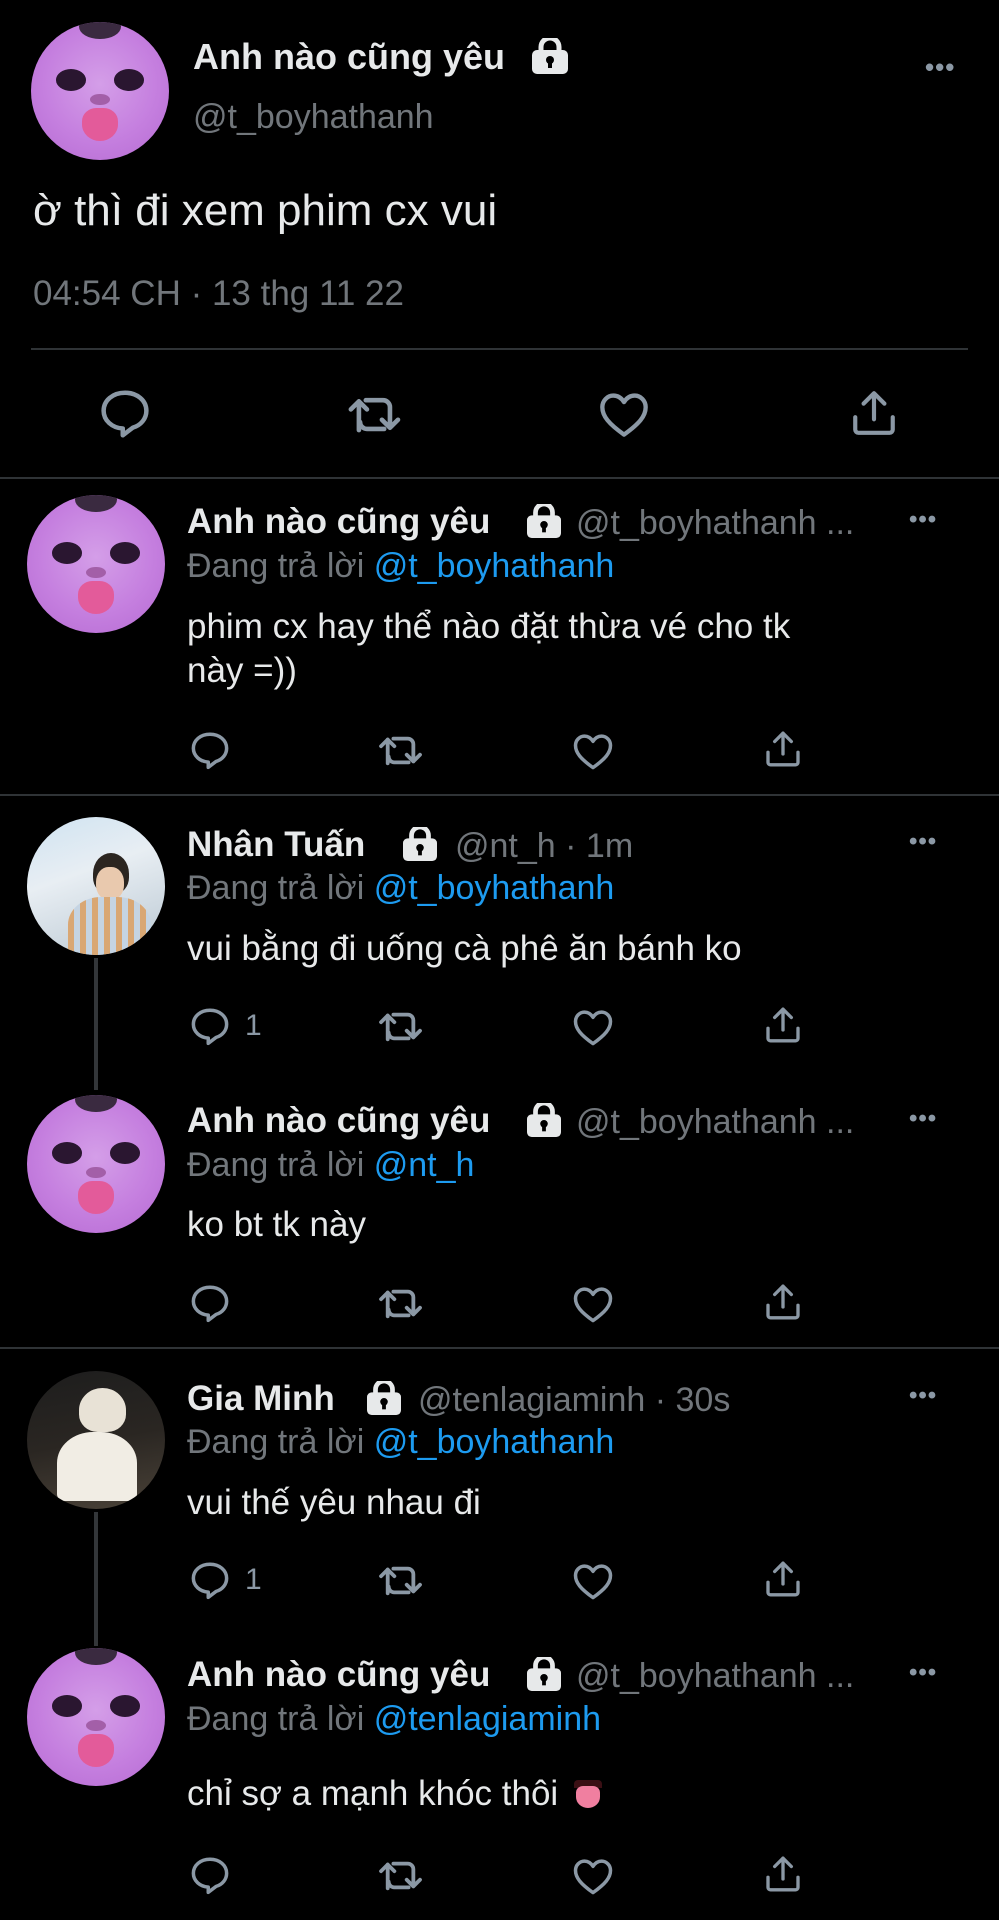 Image resolution: width=999 pixels, height=1920 pixels. What do you see at coordinates (330, 1165) in the screenshot?
I see `replying-to: Đang trả lời @nt_h` at bounding box center [330, 1165].